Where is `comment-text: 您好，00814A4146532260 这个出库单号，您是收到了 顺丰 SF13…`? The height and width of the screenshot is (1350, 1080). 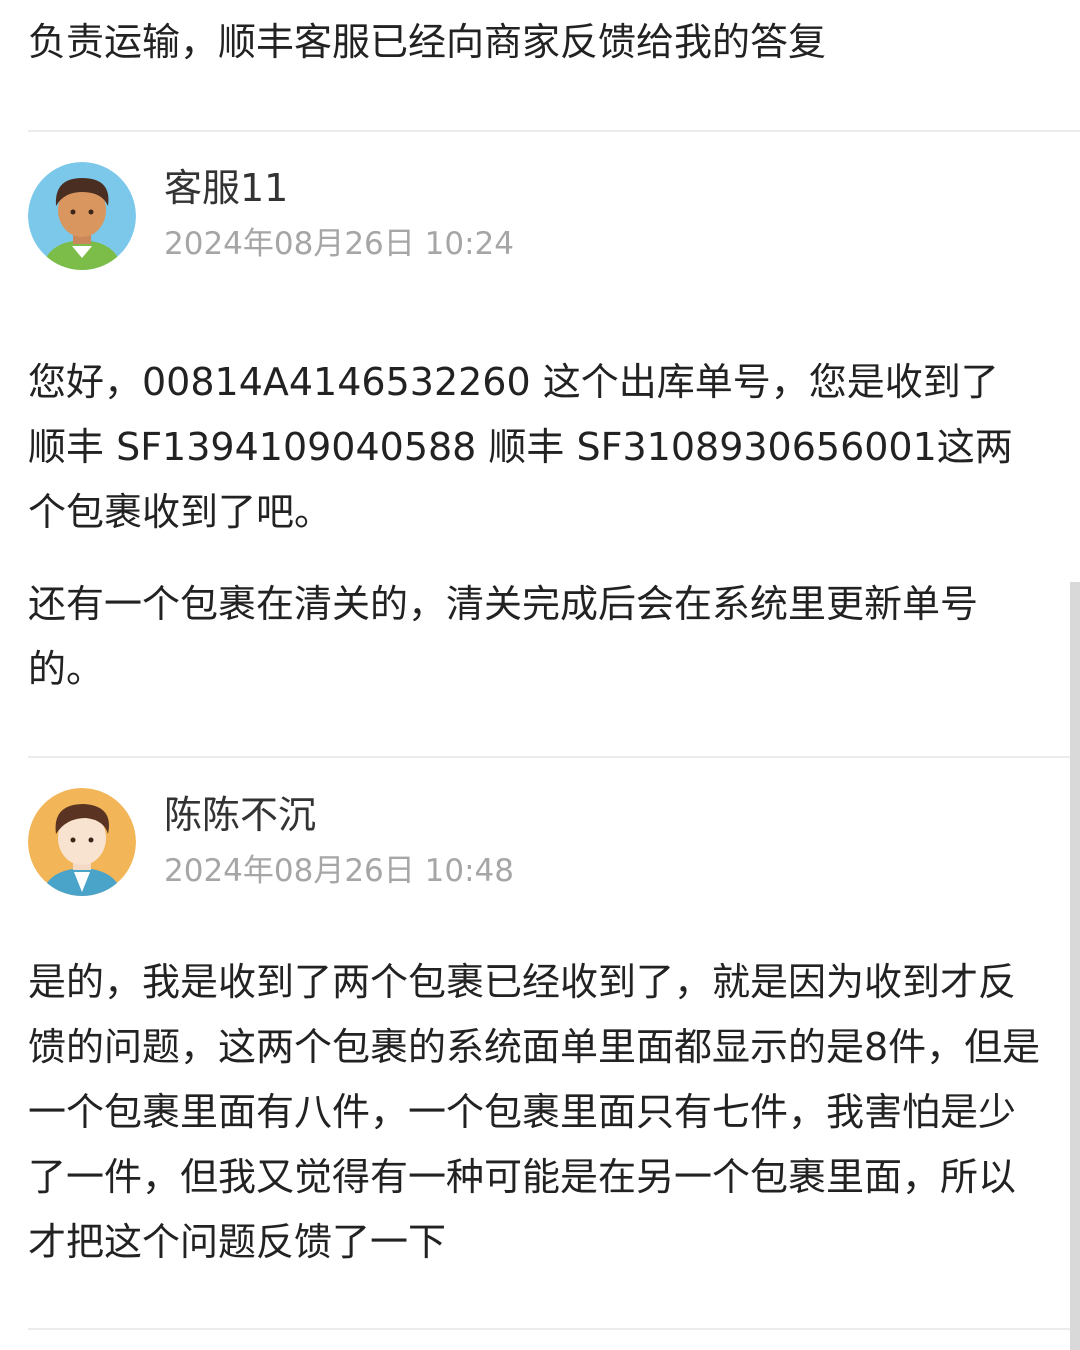
comment-text: 您好，00814A4146532260 这个出库单号，您是收到了 顺丰 SF13… is located at coordinates (520, 447).